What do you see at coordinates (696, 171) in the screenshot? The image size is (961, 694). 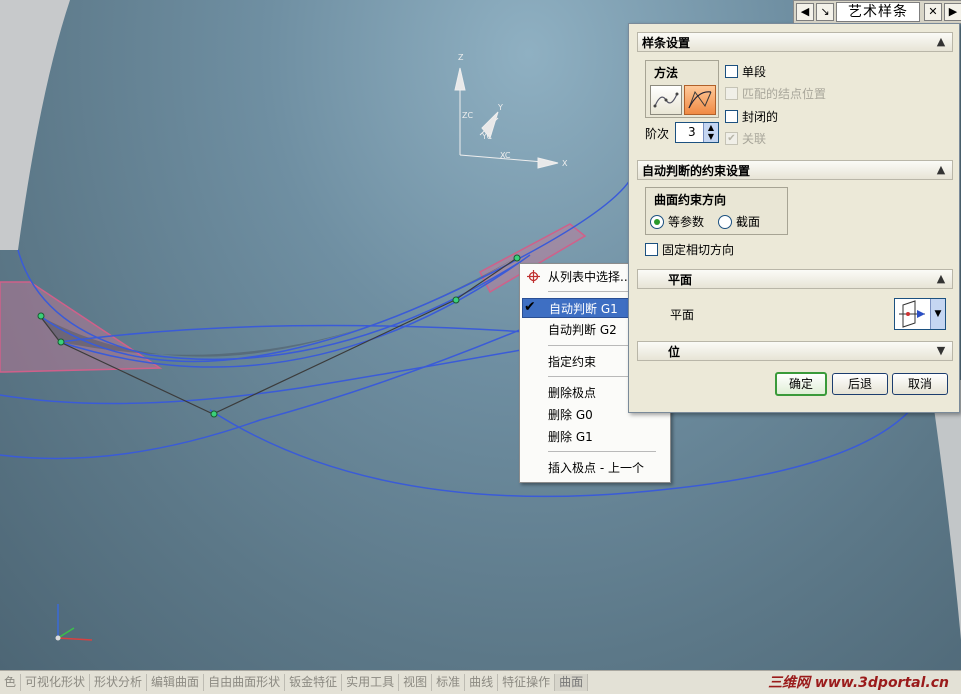 I see `section-title: 自动判断的约束设置` at bounding box center [696, 171].